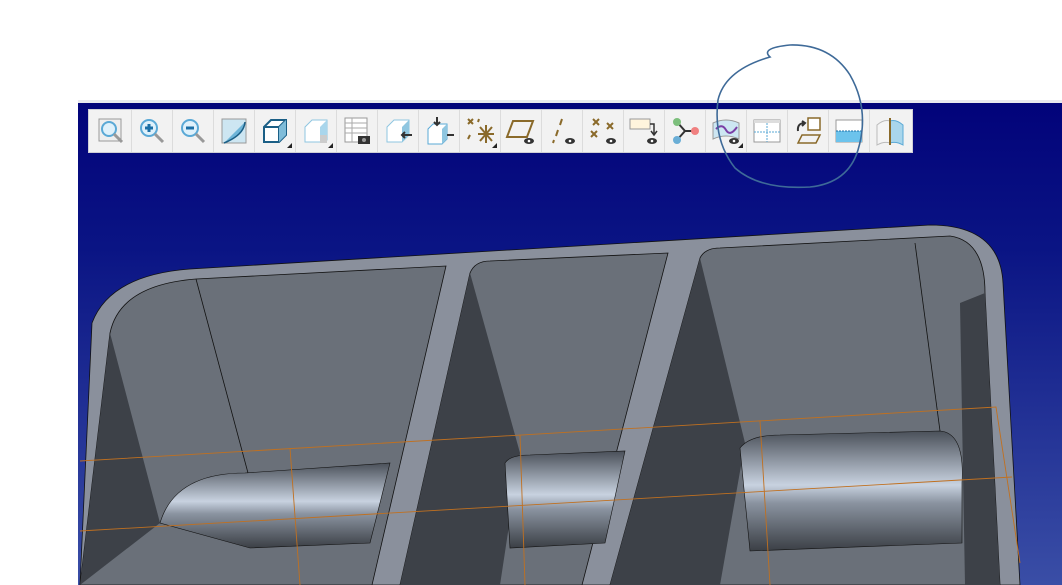  I want to click on axis-display-icon, so click(563, 131).